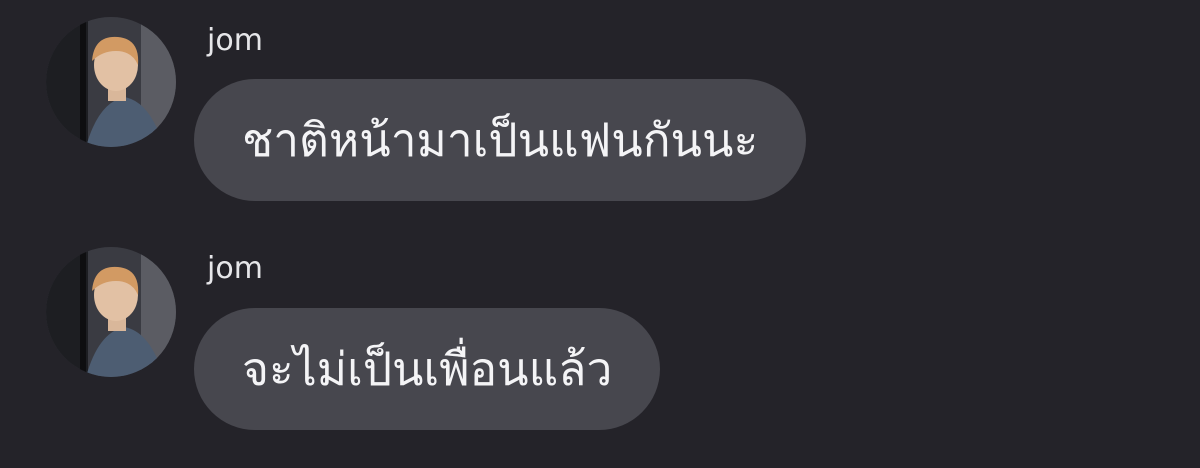 The image size is (1200, 468). I want to click on message-bubble: จะไม่เป็นเพื่อนแล้ว, so click(427, 369).